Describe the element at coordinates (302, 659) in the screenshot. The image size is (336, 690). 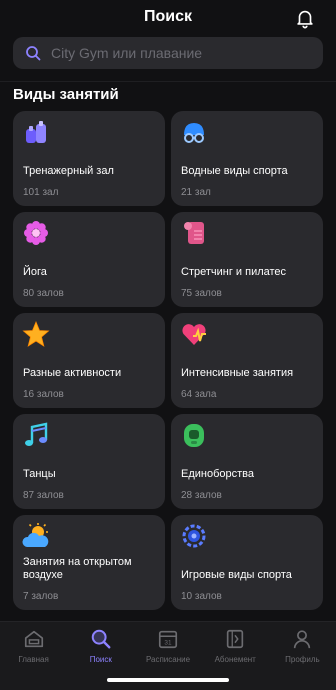
I see `tab-label: Профиль` at that location.